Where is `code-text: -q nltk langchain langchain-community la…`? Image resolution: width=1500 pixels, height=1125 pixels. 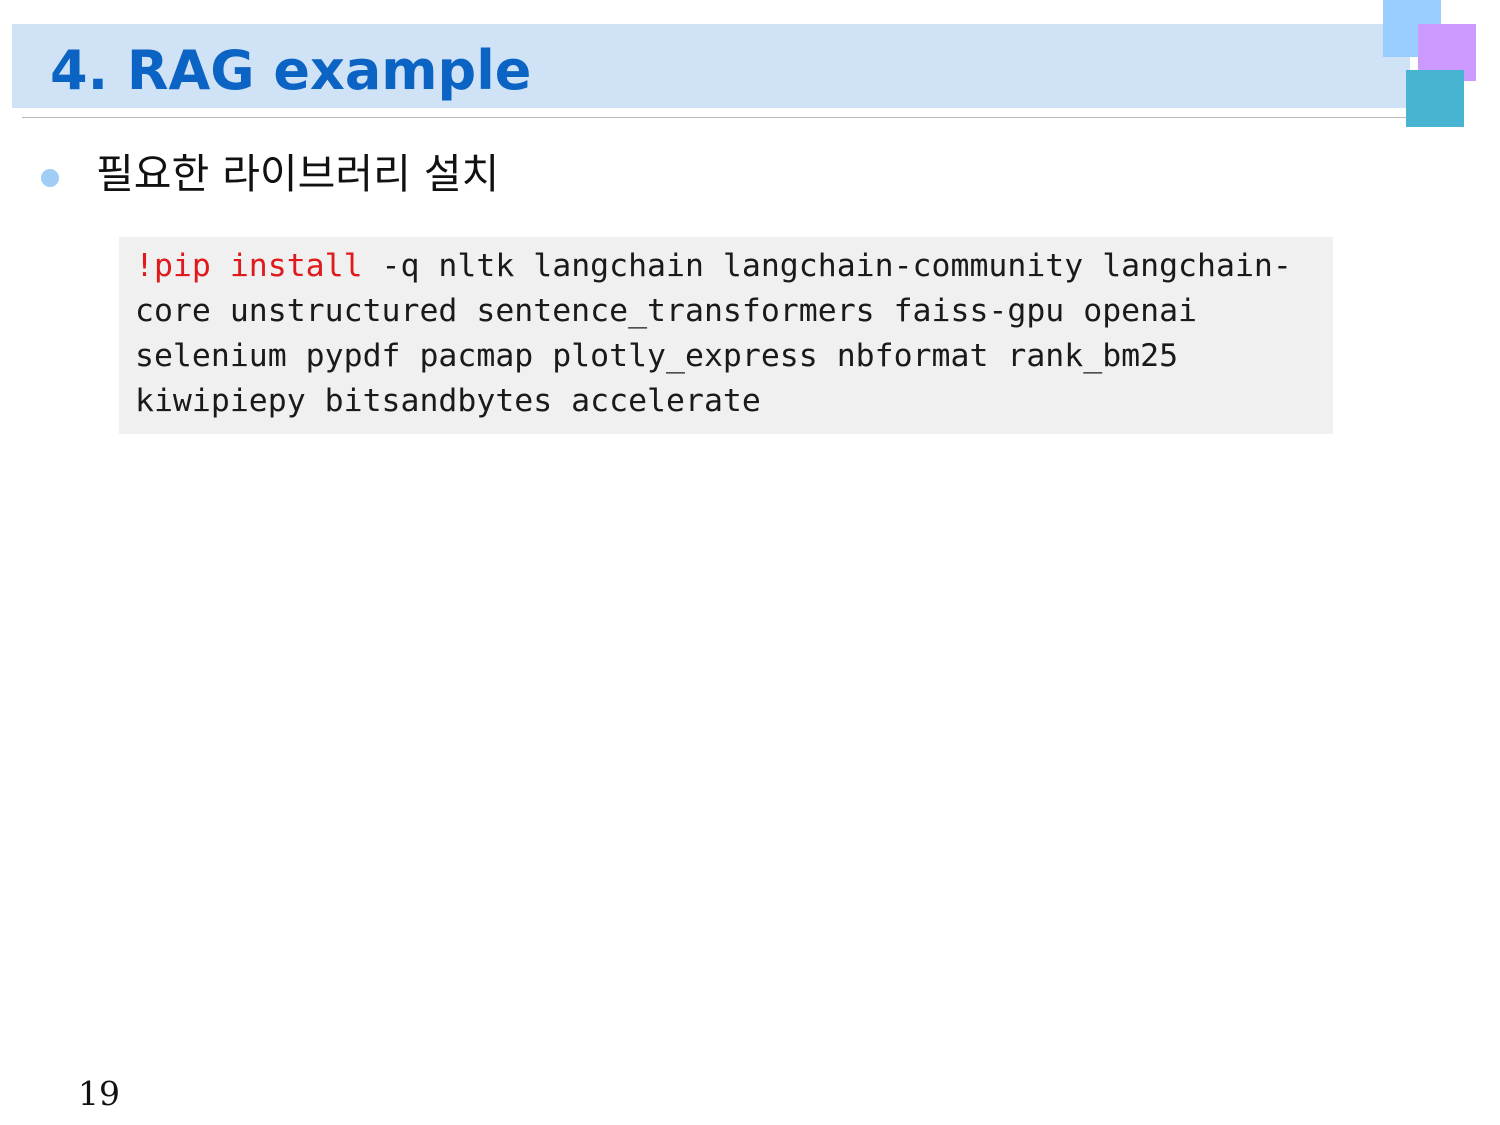
code-text: -q nltk langchain langchain-community la… is located at coordinates (827, 266).